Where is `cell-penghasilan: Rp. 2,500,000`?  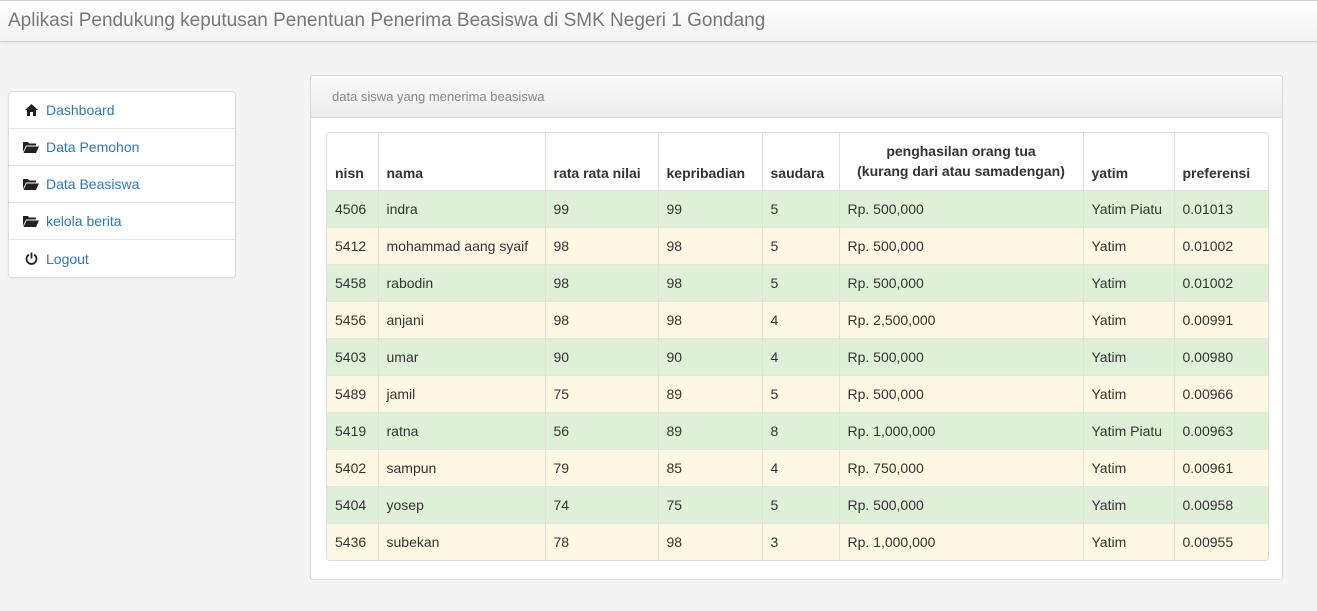 cell-penghasilan: Rp. 2,500,000 is located at coordinates (961, 319).